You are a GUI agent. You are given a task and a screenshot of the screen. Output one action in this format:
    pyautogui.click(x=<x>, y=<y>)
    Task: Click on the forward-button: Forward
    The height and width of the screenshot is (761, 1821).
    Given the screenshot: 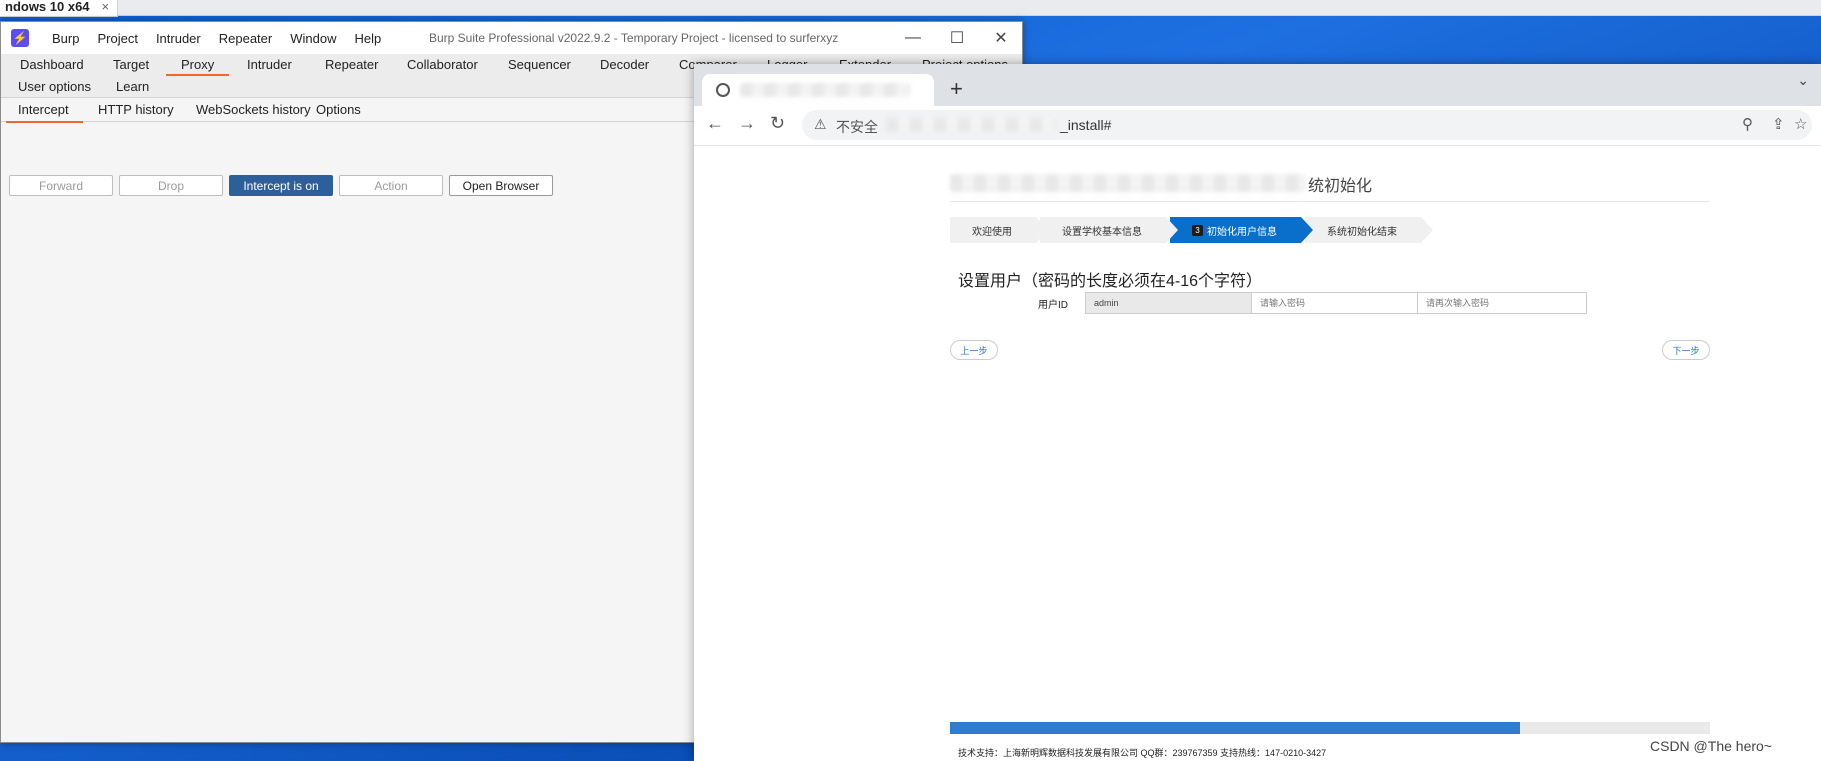 What is the action you would take?
    pyautogui.click(x=61, y=185)
    